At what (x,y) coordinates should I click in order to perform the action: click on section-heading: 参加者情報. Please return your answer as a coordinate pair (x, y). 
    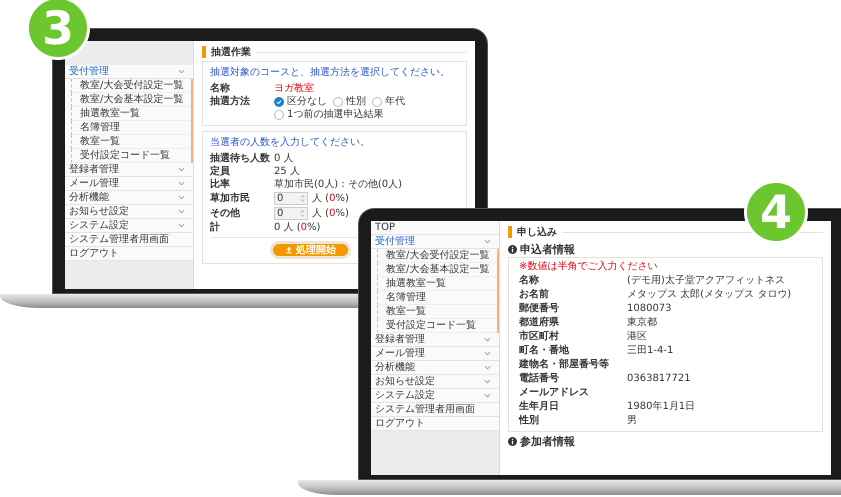
    Looking at the image, I should click on (547, 441).